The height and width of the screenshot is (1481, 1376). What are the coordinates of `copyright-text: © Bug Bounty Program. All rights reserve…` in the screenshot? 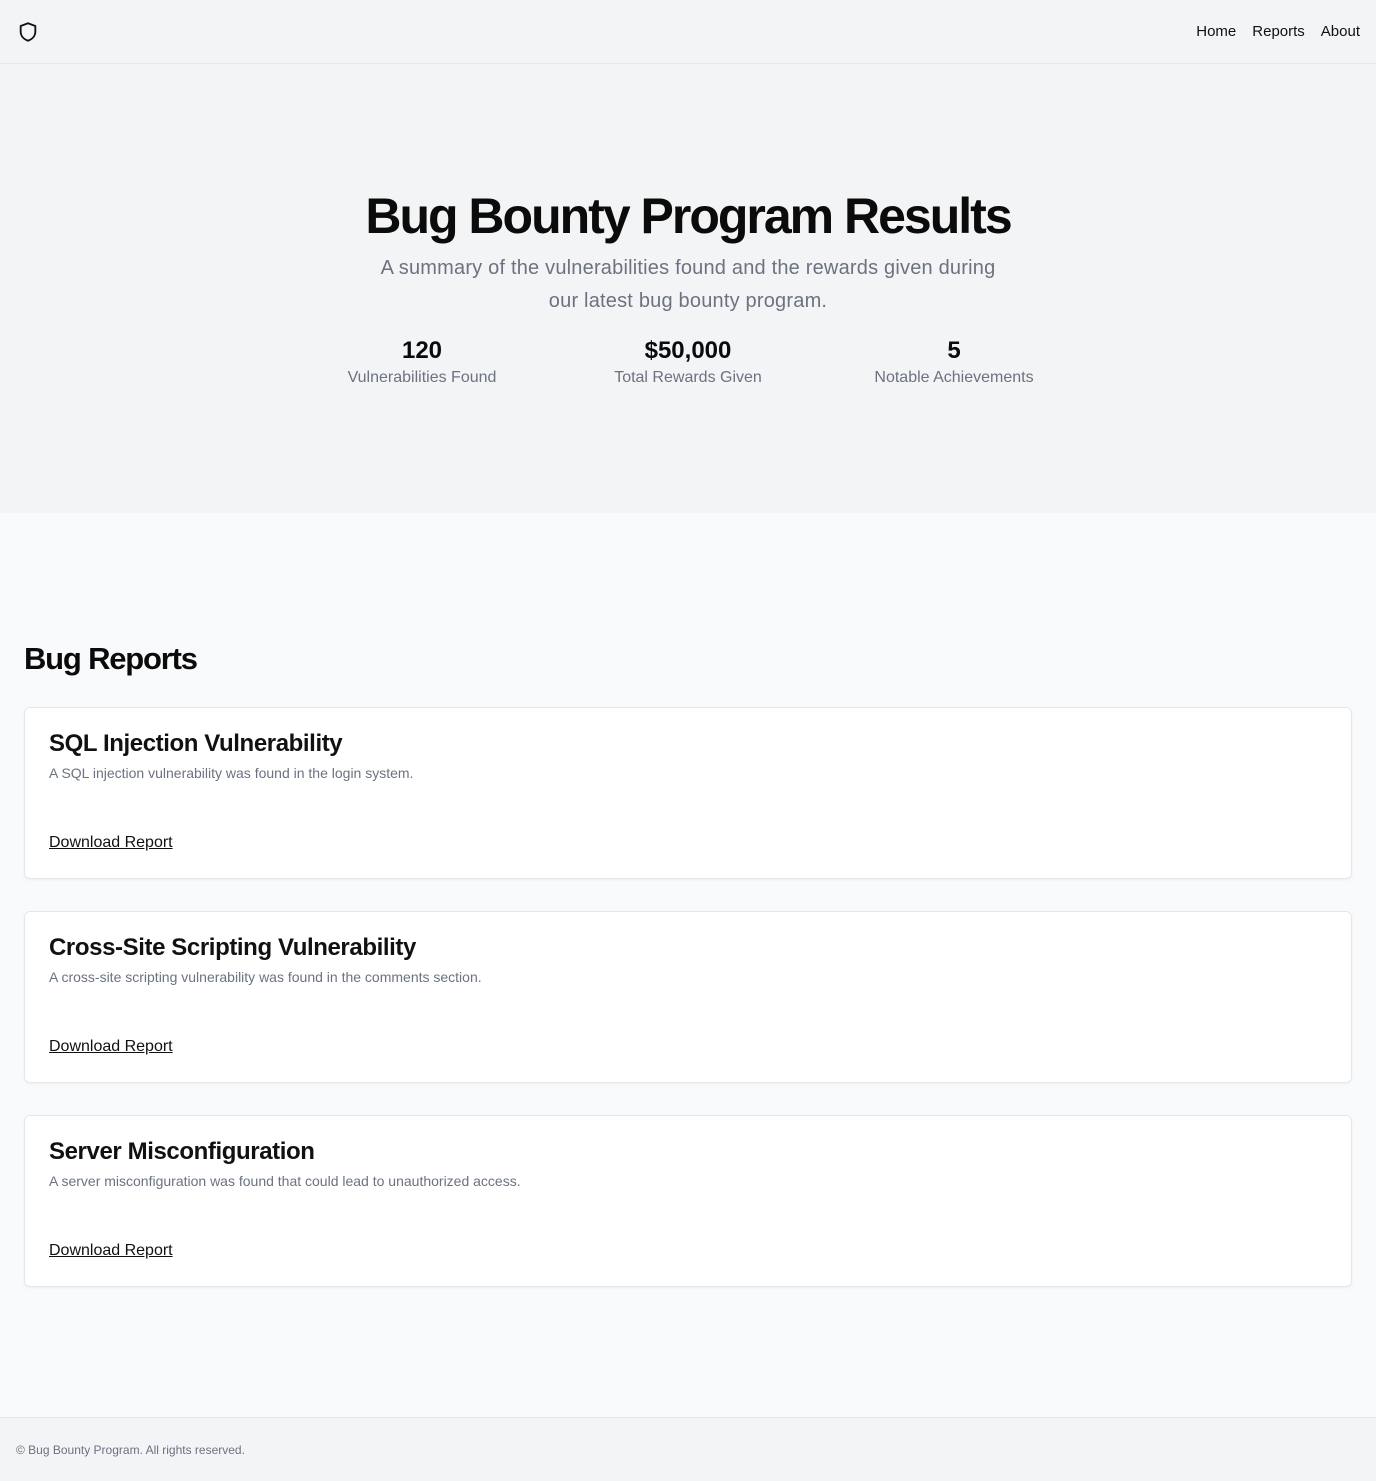 It's located at (130, 1449).